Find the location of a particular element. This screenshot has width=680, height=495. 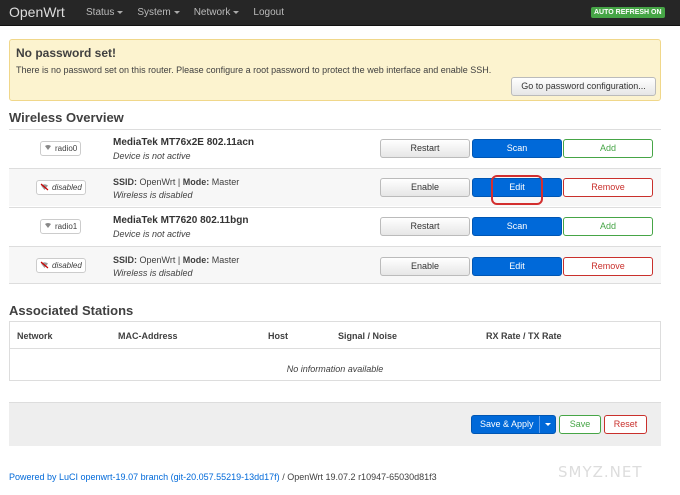

col-mac-address: MAC-Address is located at coordinates (148, 336).